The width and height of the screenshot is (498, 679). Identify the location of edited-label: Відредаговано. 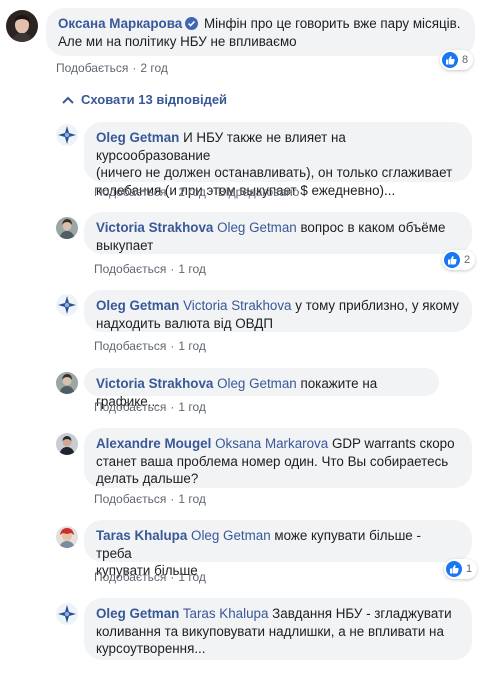
(258, 192).